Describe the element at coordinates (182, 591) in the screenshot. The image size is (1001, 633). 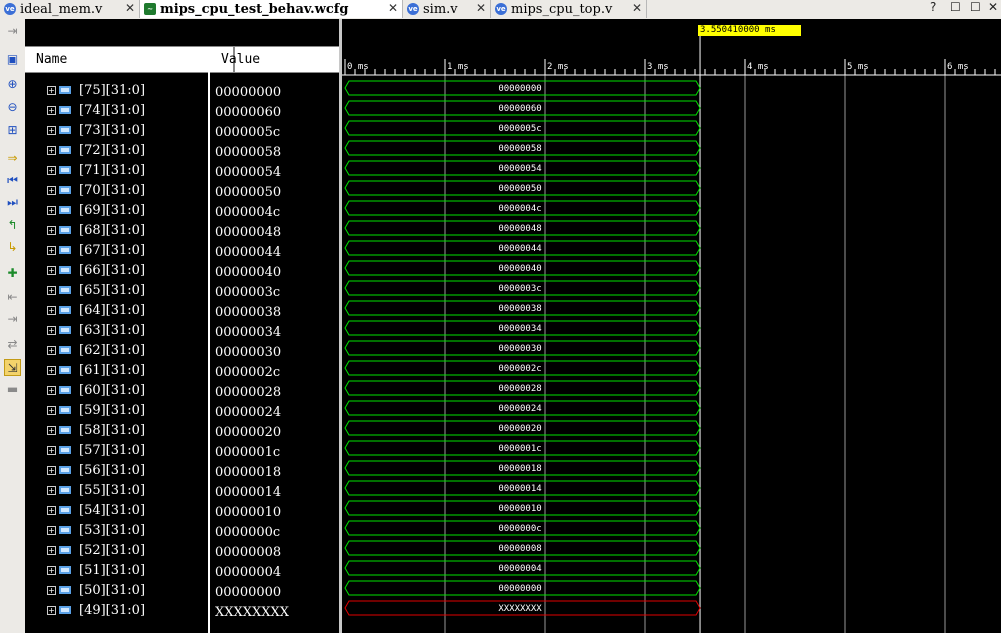
I see `signal-row: + [50][31:0] 00000000` at that location.